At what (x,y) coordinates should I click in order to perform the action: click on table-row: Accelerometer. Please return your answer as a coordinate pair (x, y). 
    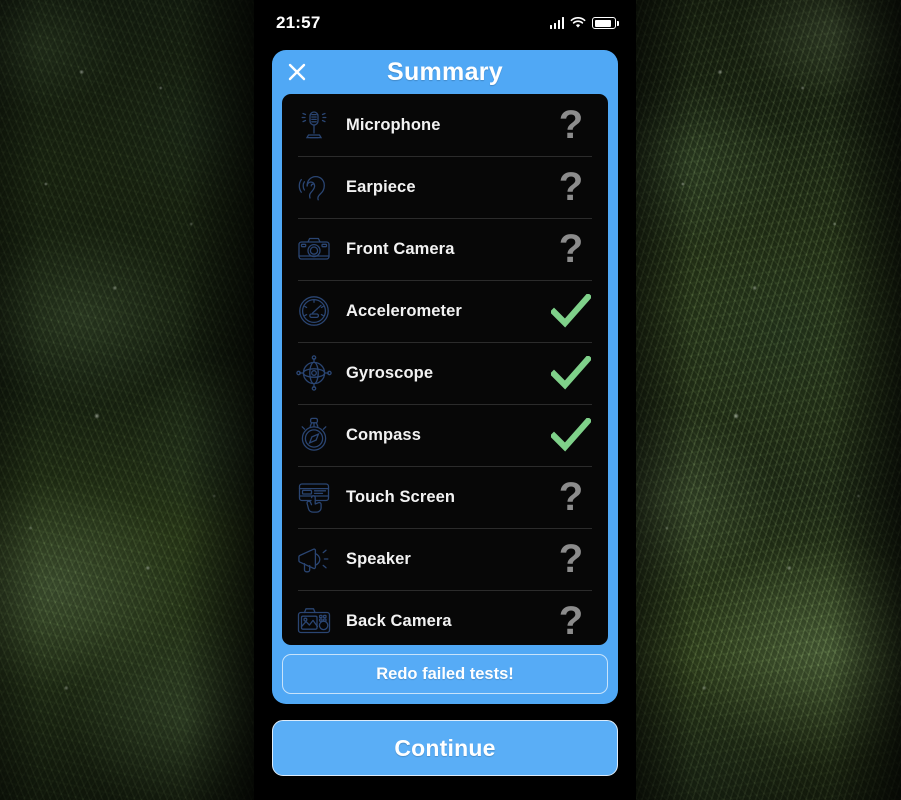
    Looking at the image, I should click on (445, 311).